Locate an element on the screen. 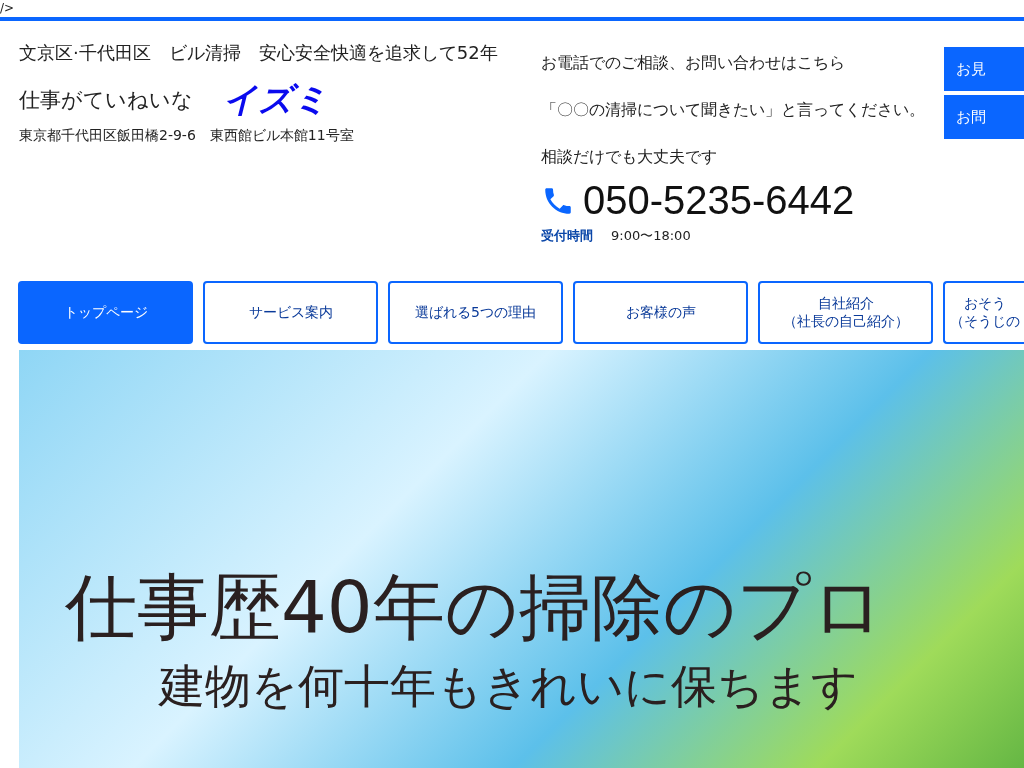  nav-tab: トップページ is located at coordinates (105, 312).